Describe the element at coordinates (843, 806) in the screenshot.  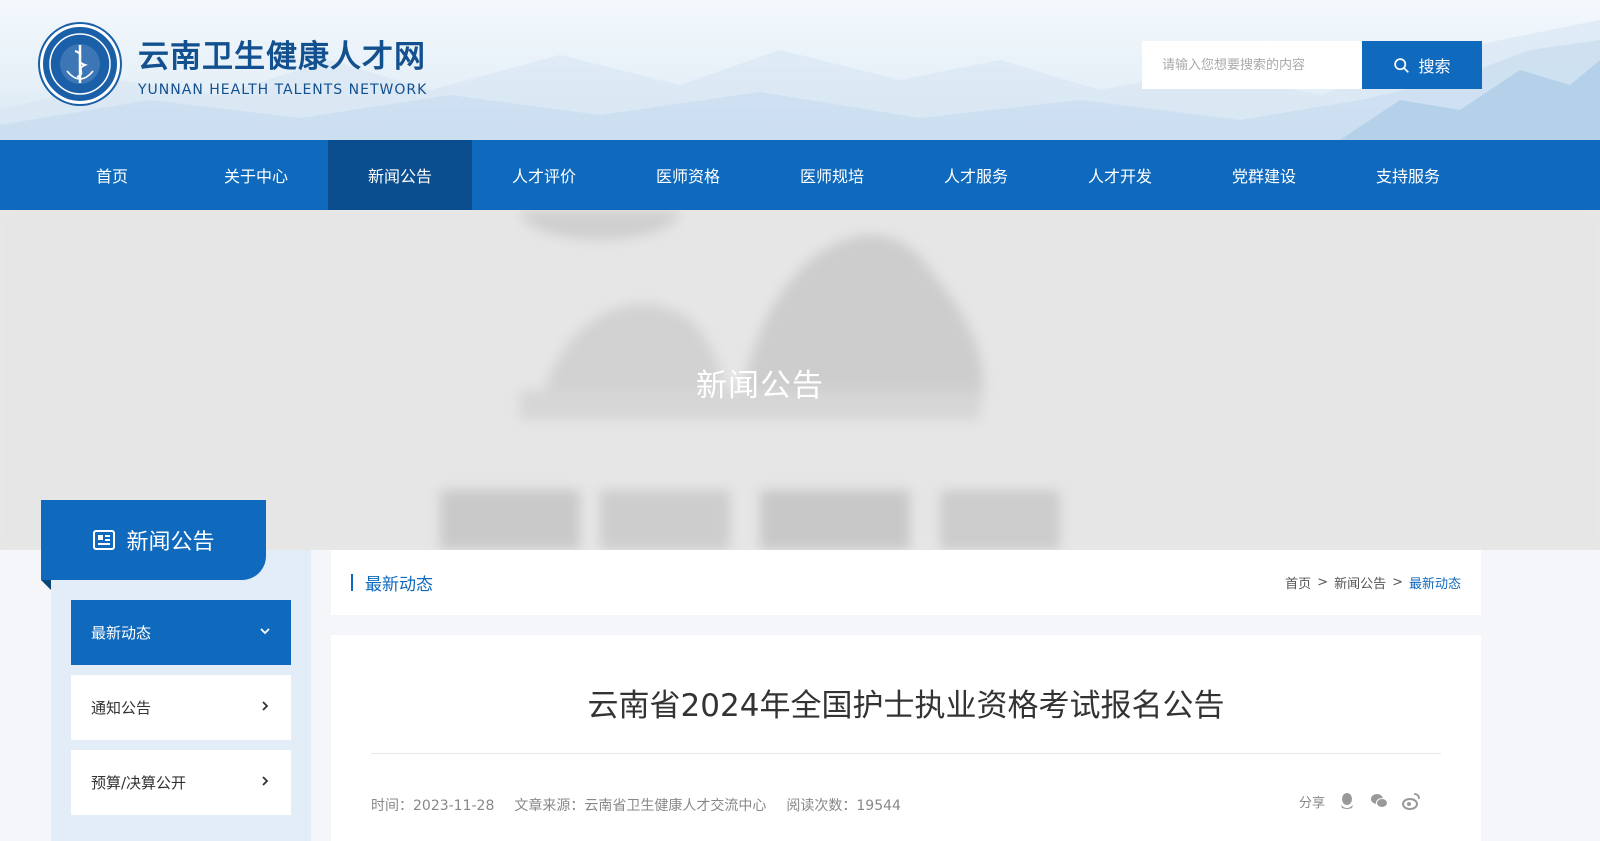
I see `article-views: 阅读次数：19544` at that location.